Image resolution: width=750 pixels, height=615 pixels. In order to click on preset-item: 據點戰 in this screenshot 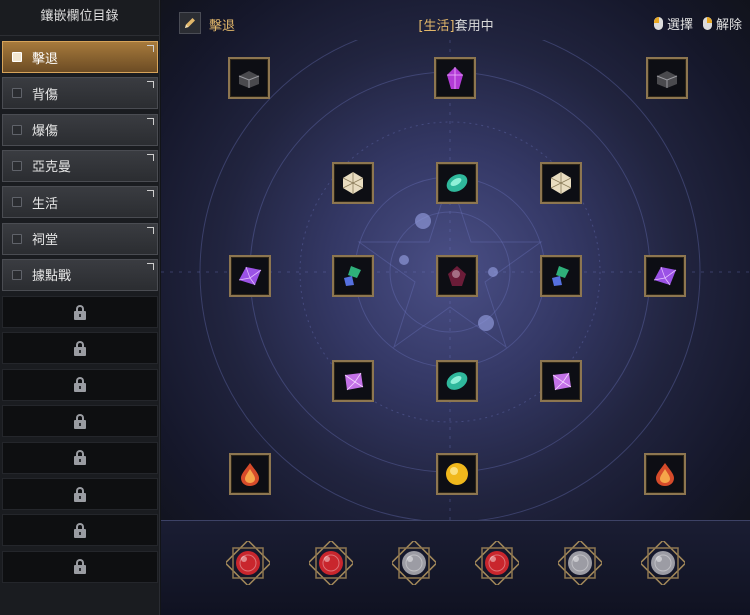, I will do `click(80, 274)`.